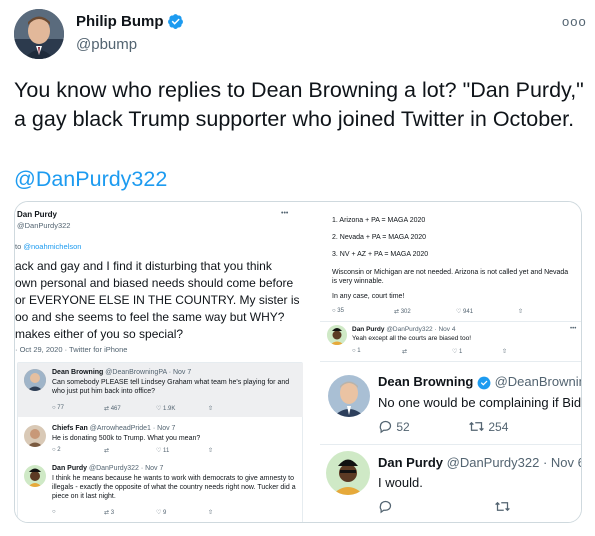 The height and width of the screenshot is (536, 595). What do you see at coordinates (379, 220) in the screenshot?
I see `list-item: 1. Arizona + PA = MAGA 2020` at bounding box center [379, 220].